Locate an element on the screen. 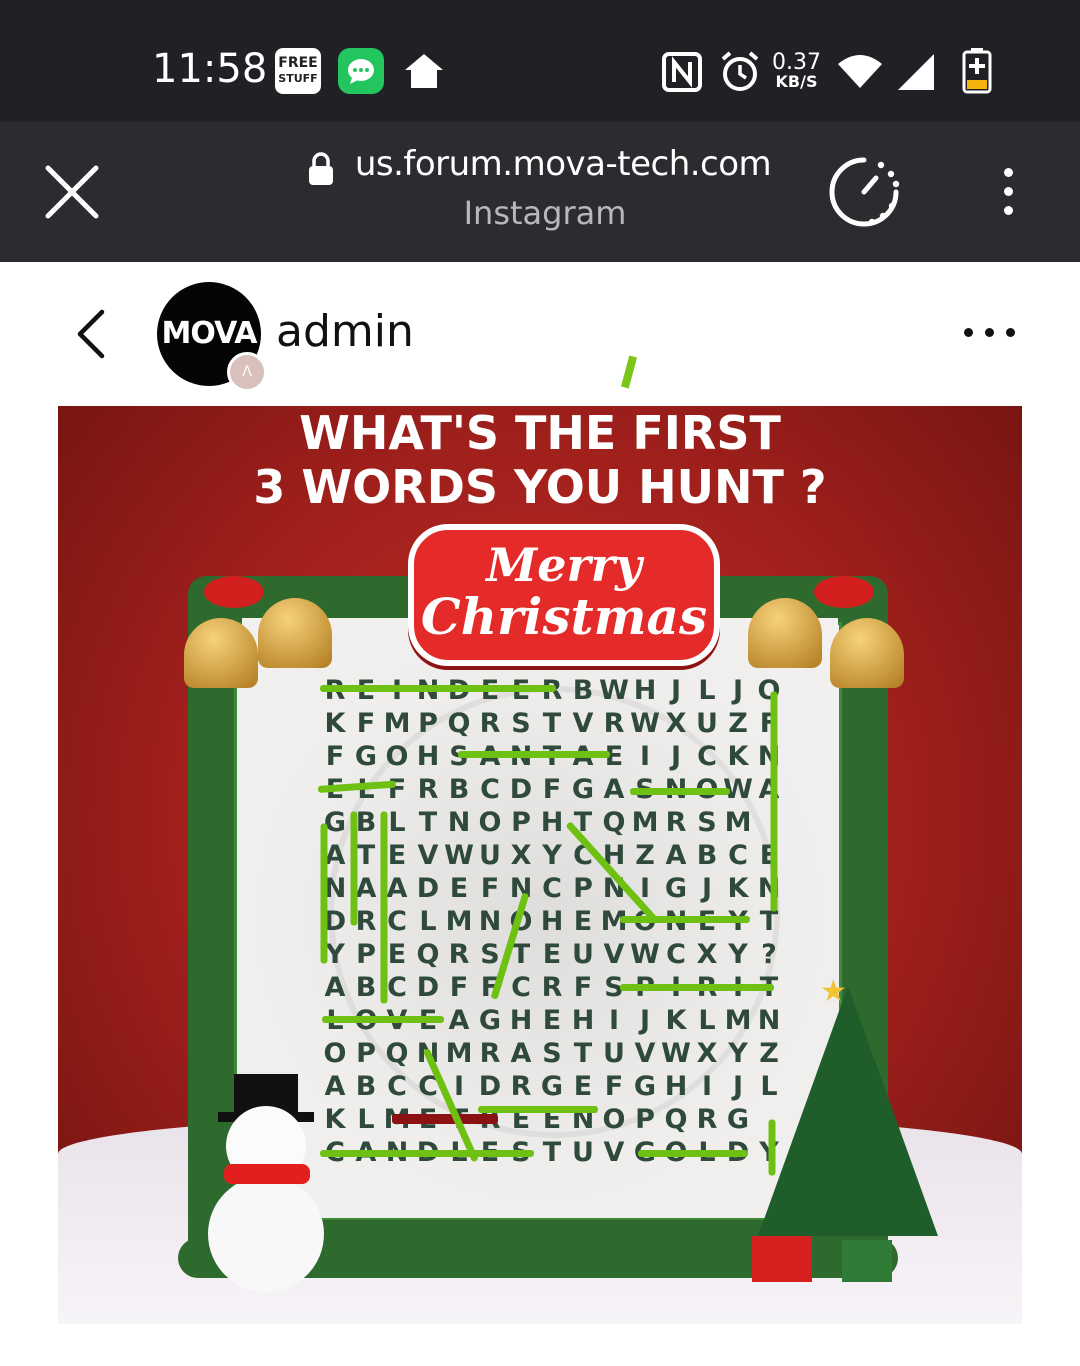 This screenshot has width=1080, height=1366. status-bar: 11:58 FREE STUFF 0.37 KB/S is located at coordinates (540, 61).